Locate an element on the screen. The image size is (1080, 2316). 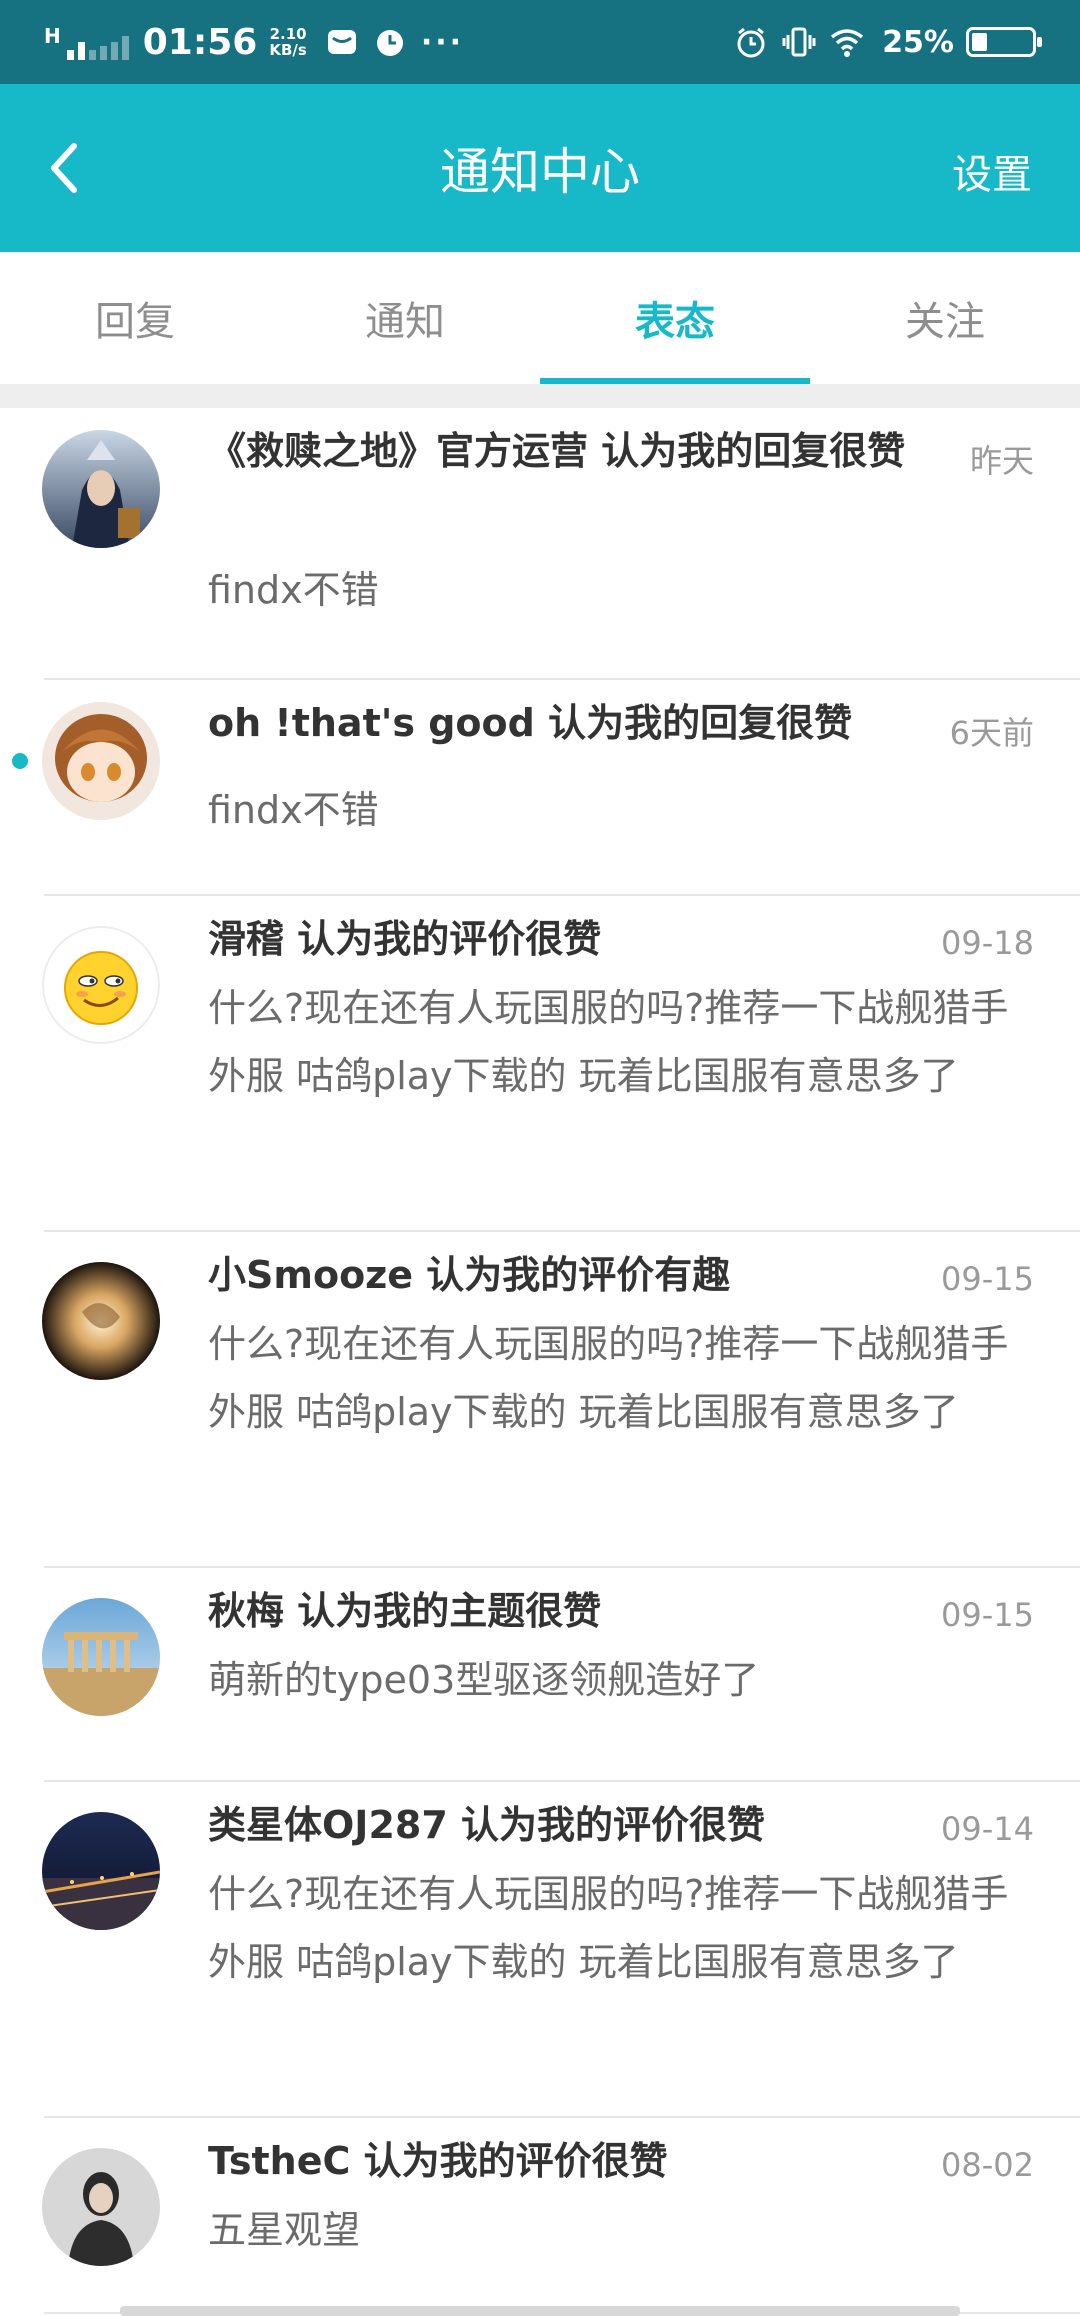
item-content: 萌新的type03型驱逐领舰造好了 is located at coordinates (484, 1680).